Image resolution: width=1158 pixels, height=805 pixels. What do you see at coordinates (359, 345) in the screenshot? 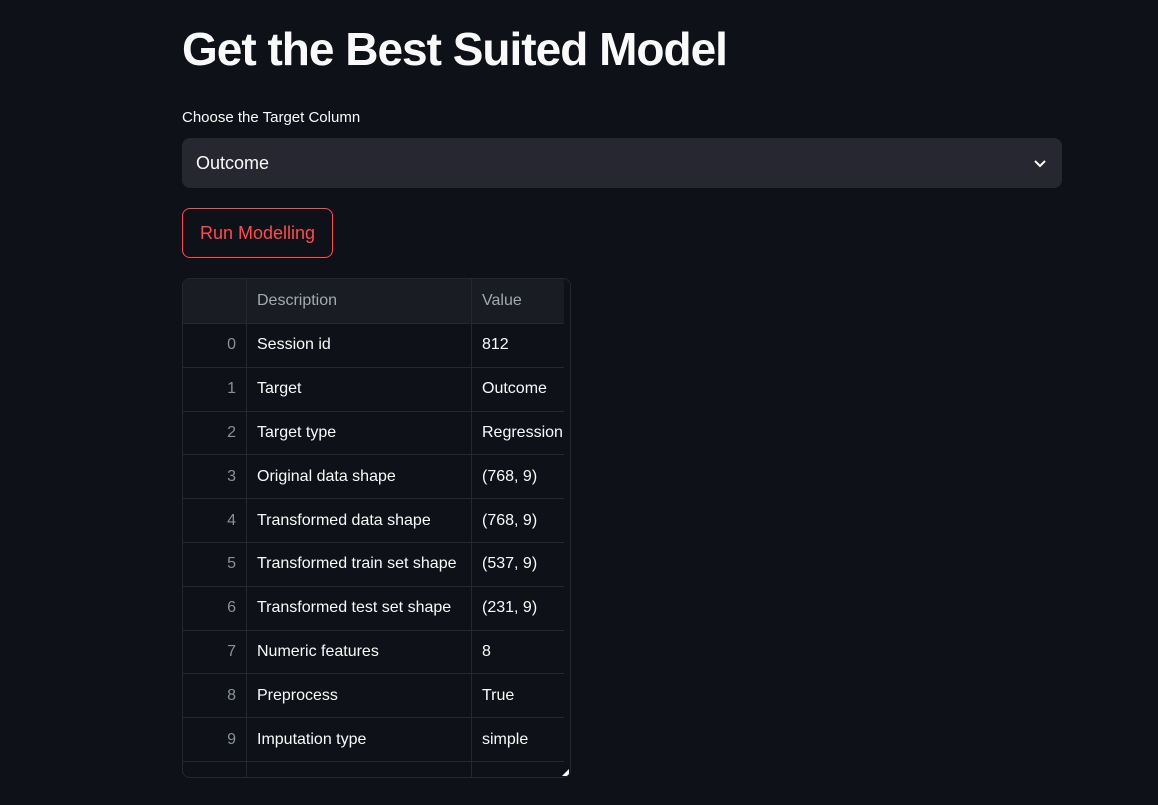
I see `cell-description: Session id` at bounding box center [359, 345].